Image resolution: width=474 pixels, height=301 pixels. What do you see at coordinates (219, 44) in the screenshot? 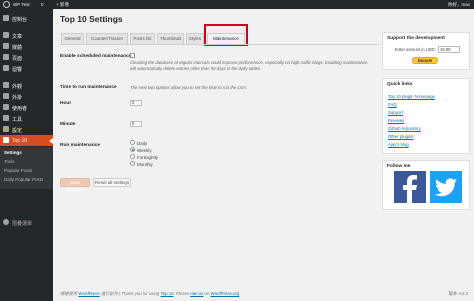
I see `tab-divider` at bounding box center [219, 44].